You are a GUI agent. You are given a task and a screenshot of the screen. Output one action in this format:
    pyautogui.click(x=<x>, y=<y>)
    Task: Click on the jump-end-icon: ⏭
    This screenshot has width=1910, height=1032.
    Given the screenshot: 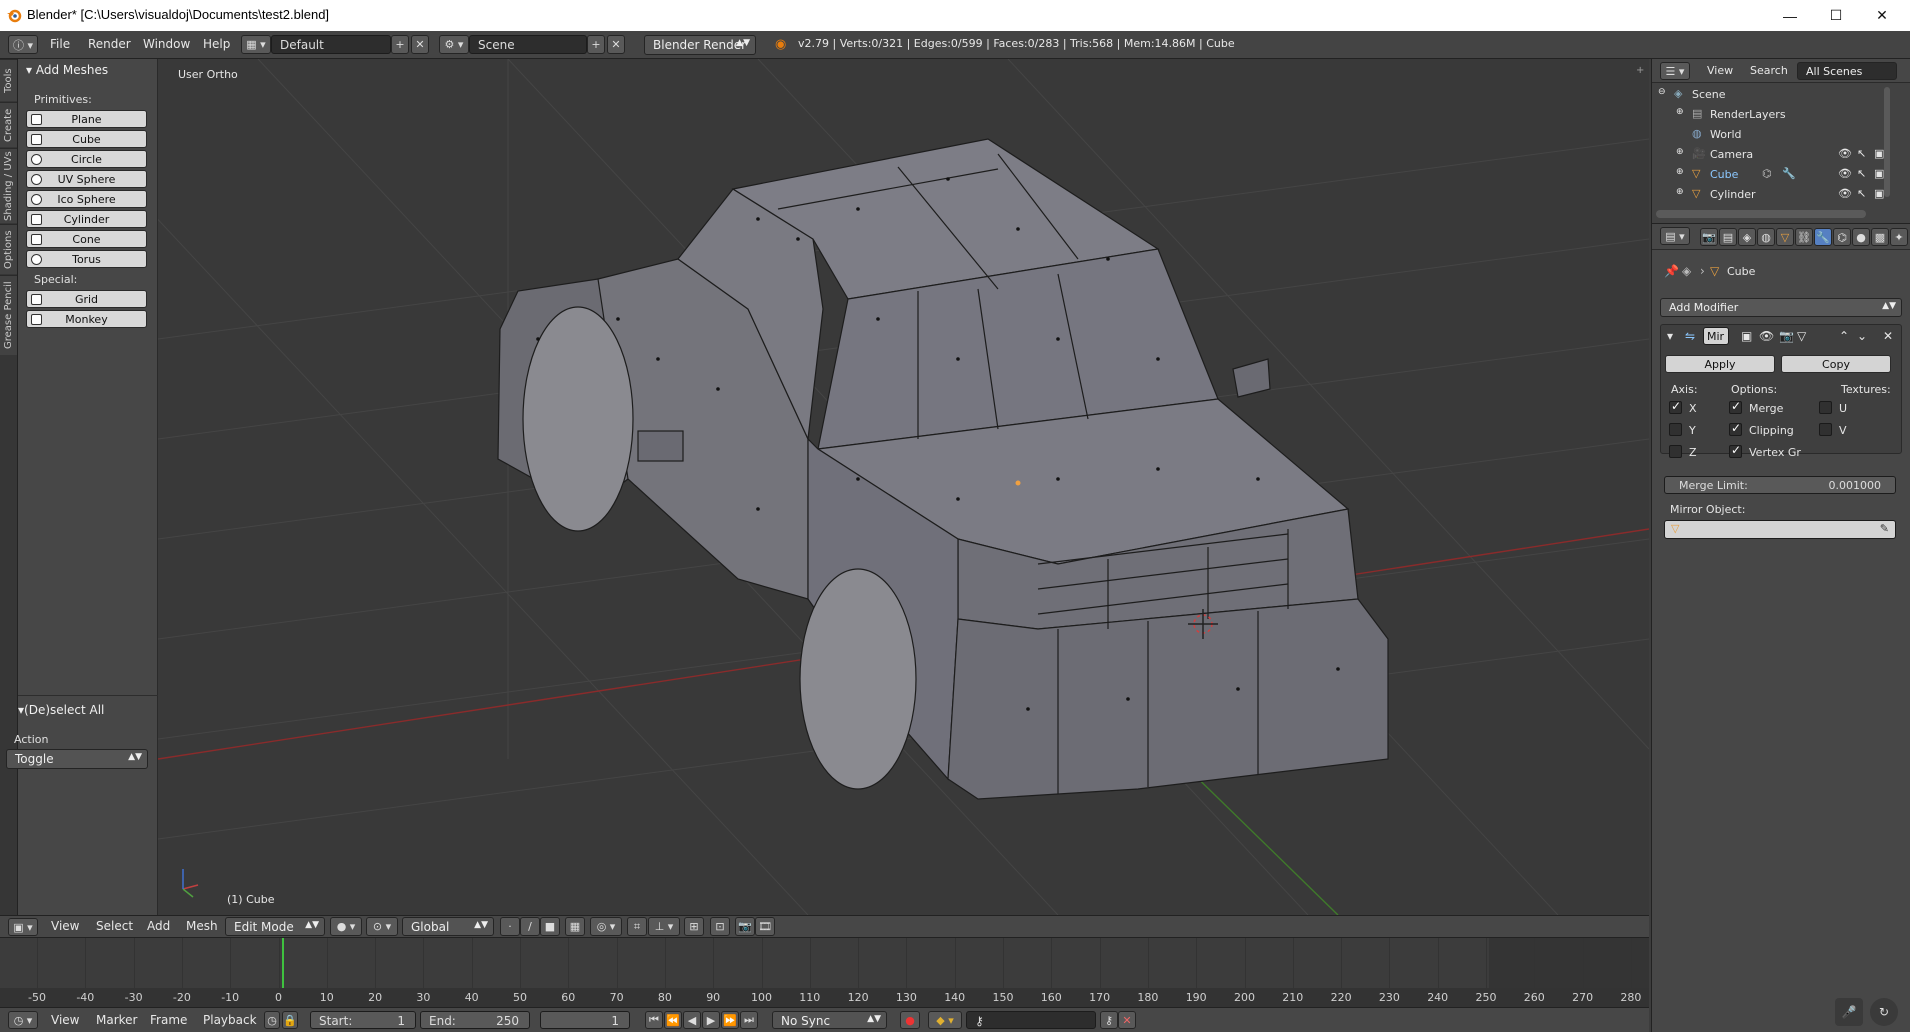 What is the action you would take?
    pyautogui.click(x=749, y=1020)
    